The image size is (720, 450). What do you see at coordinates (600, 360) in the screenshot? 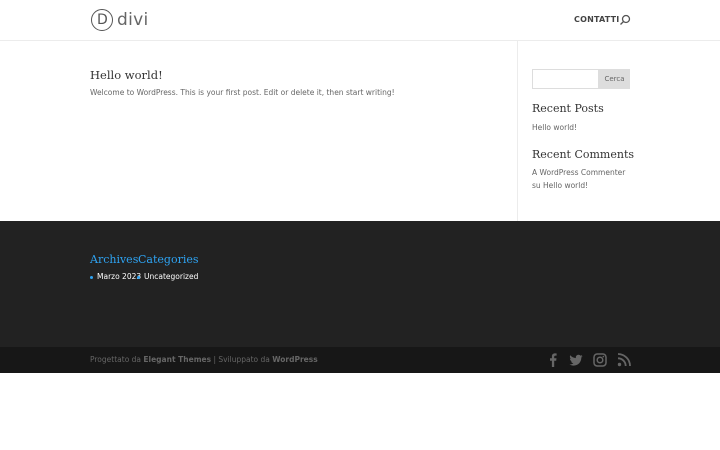
I see `instagram-icon` at bounding box center [600, 360].